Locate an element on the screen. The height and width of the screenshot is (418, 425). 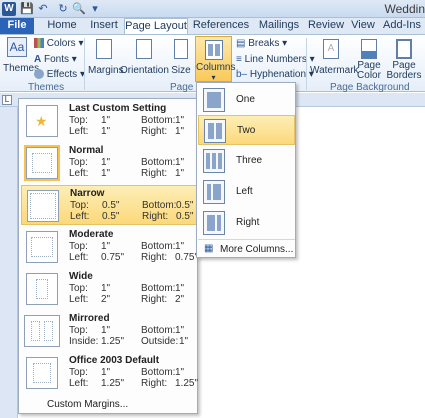
customize-toolbar-icon: ▾ is located at coordinates (95, 9).